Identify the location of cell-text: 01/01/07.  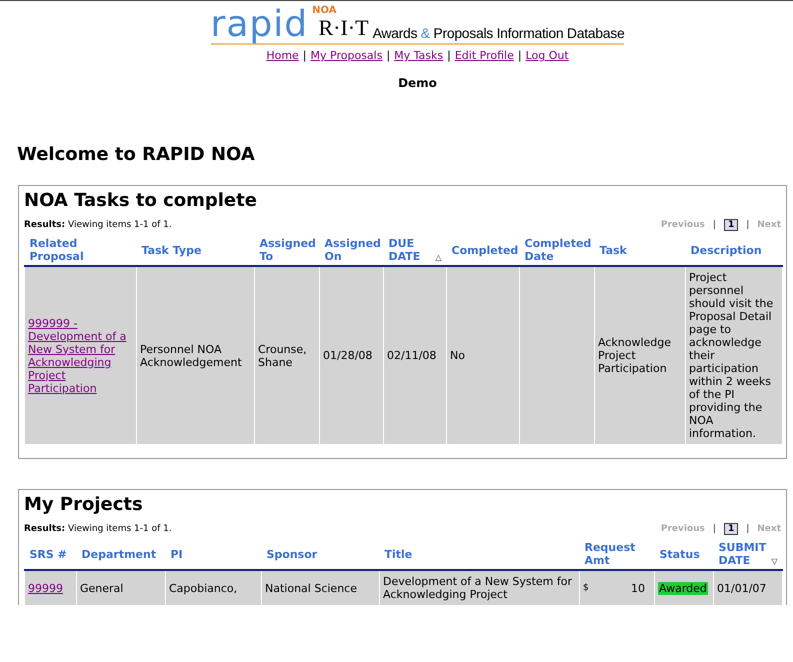
(741, 588).